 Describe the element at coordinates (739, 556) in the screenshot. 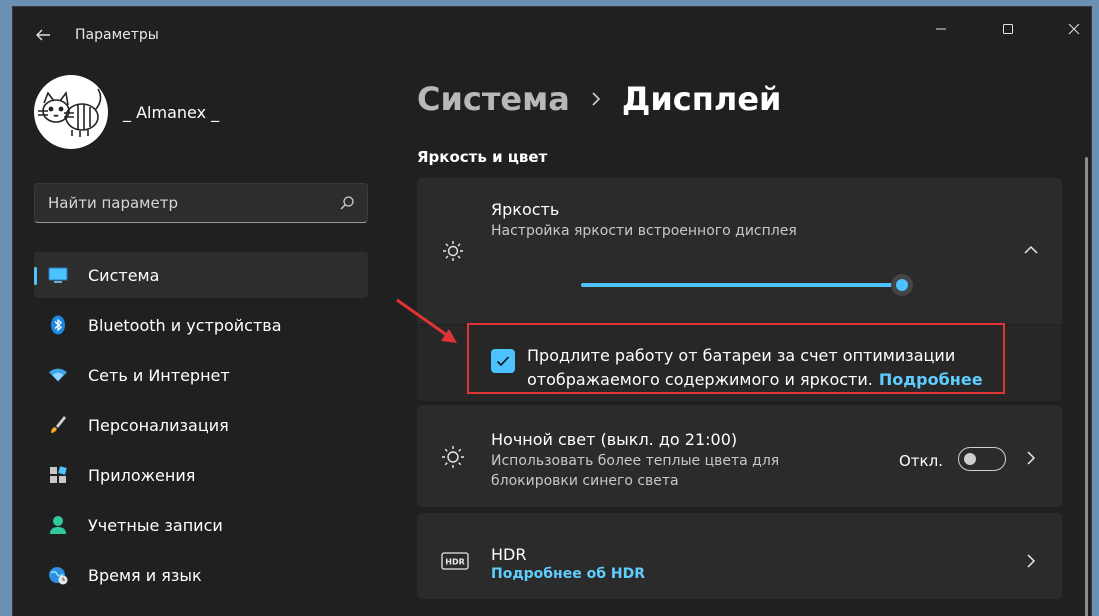

I see `hdr-card: HDR HDR Подробнее об HDR` at that location.